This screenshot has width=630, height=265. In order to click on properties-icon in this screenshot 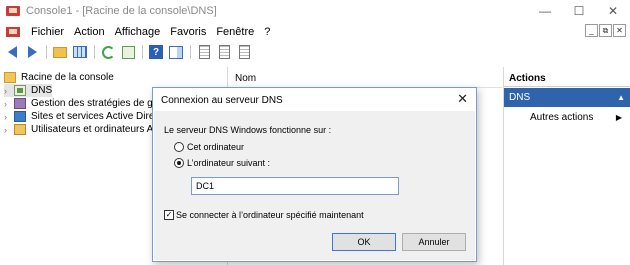, I will do `click(204, 52)`.